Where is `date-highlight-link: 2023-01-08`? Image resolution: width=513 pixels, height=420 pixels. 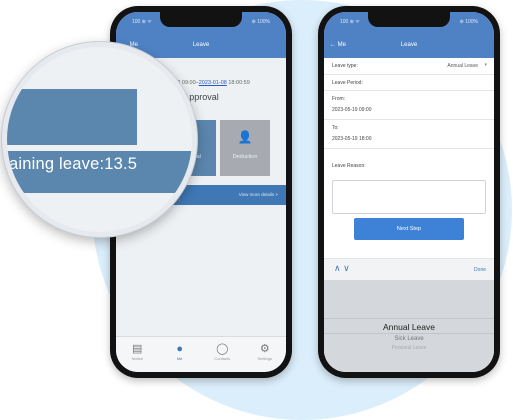 date-highlight-link: 2023-01-08 is located at coordinates (213, 83).